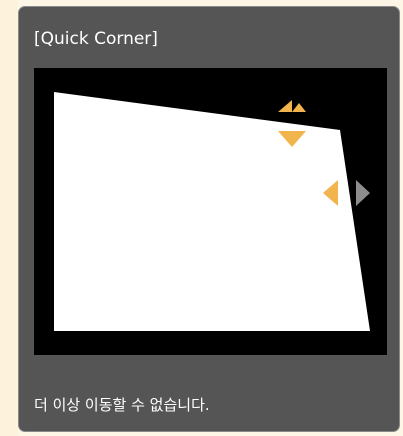  I want to click on up-arrow-icon-left-half, so click(285, 106).